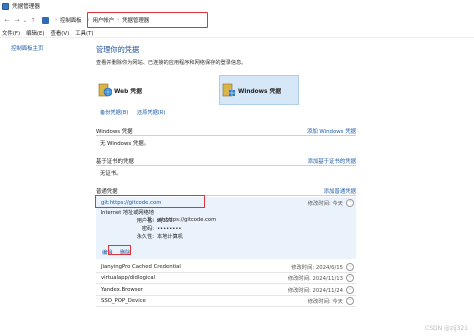  What do you see at coordinates (331, 161) in the screenshot?
I see `add-certificate-credential-link: 添加基于证书的凭据` at bounding box center [331, 161].